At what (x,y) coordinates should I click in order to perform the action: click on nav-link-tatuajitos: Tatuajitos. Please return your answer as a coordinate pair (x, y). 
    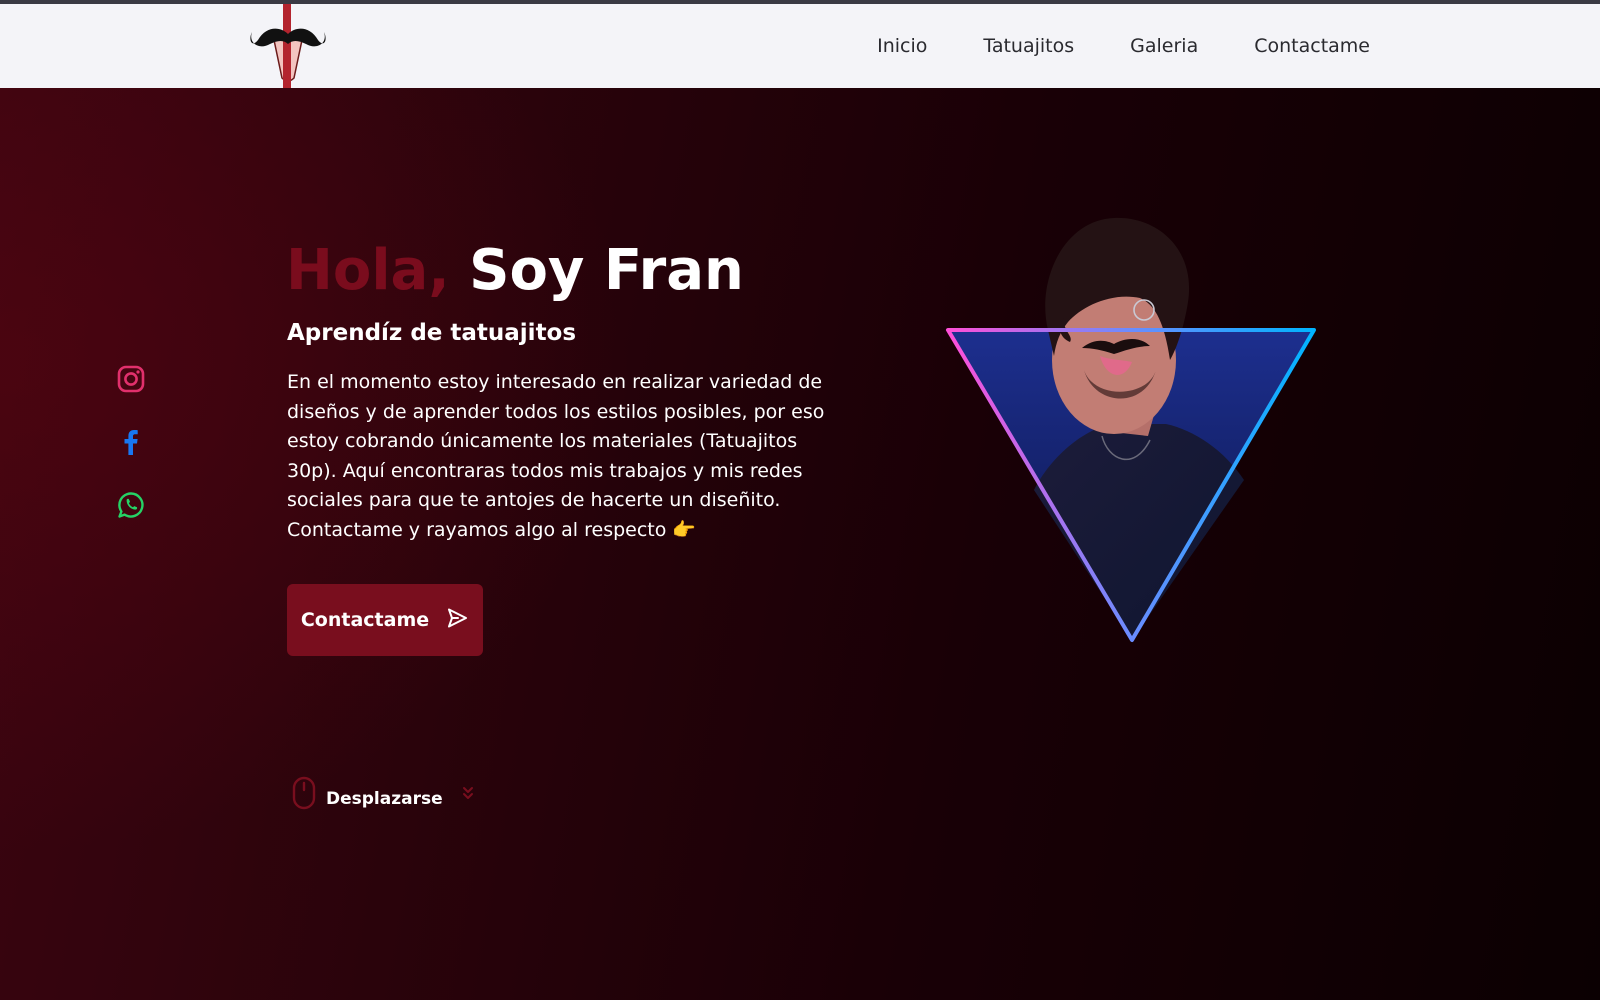
    Looking at the image, I should click on (1028, 46).